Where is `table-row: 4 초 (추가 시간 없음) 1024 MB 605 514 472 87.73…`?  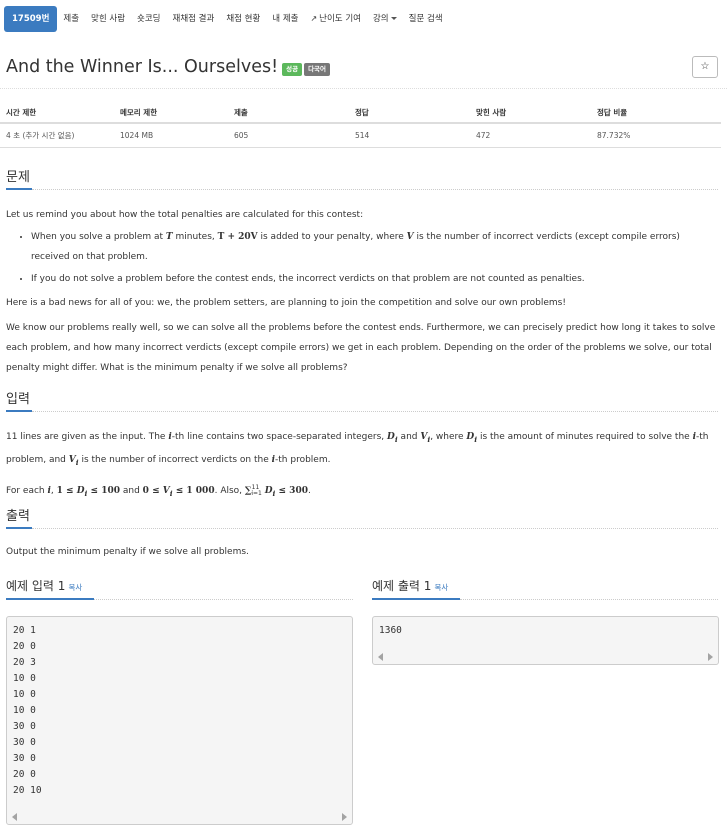 table-row: 4 초 (추가 시간 없음) 1024 MB 605 514 472 87.73… is located at coordinates (360, 135).